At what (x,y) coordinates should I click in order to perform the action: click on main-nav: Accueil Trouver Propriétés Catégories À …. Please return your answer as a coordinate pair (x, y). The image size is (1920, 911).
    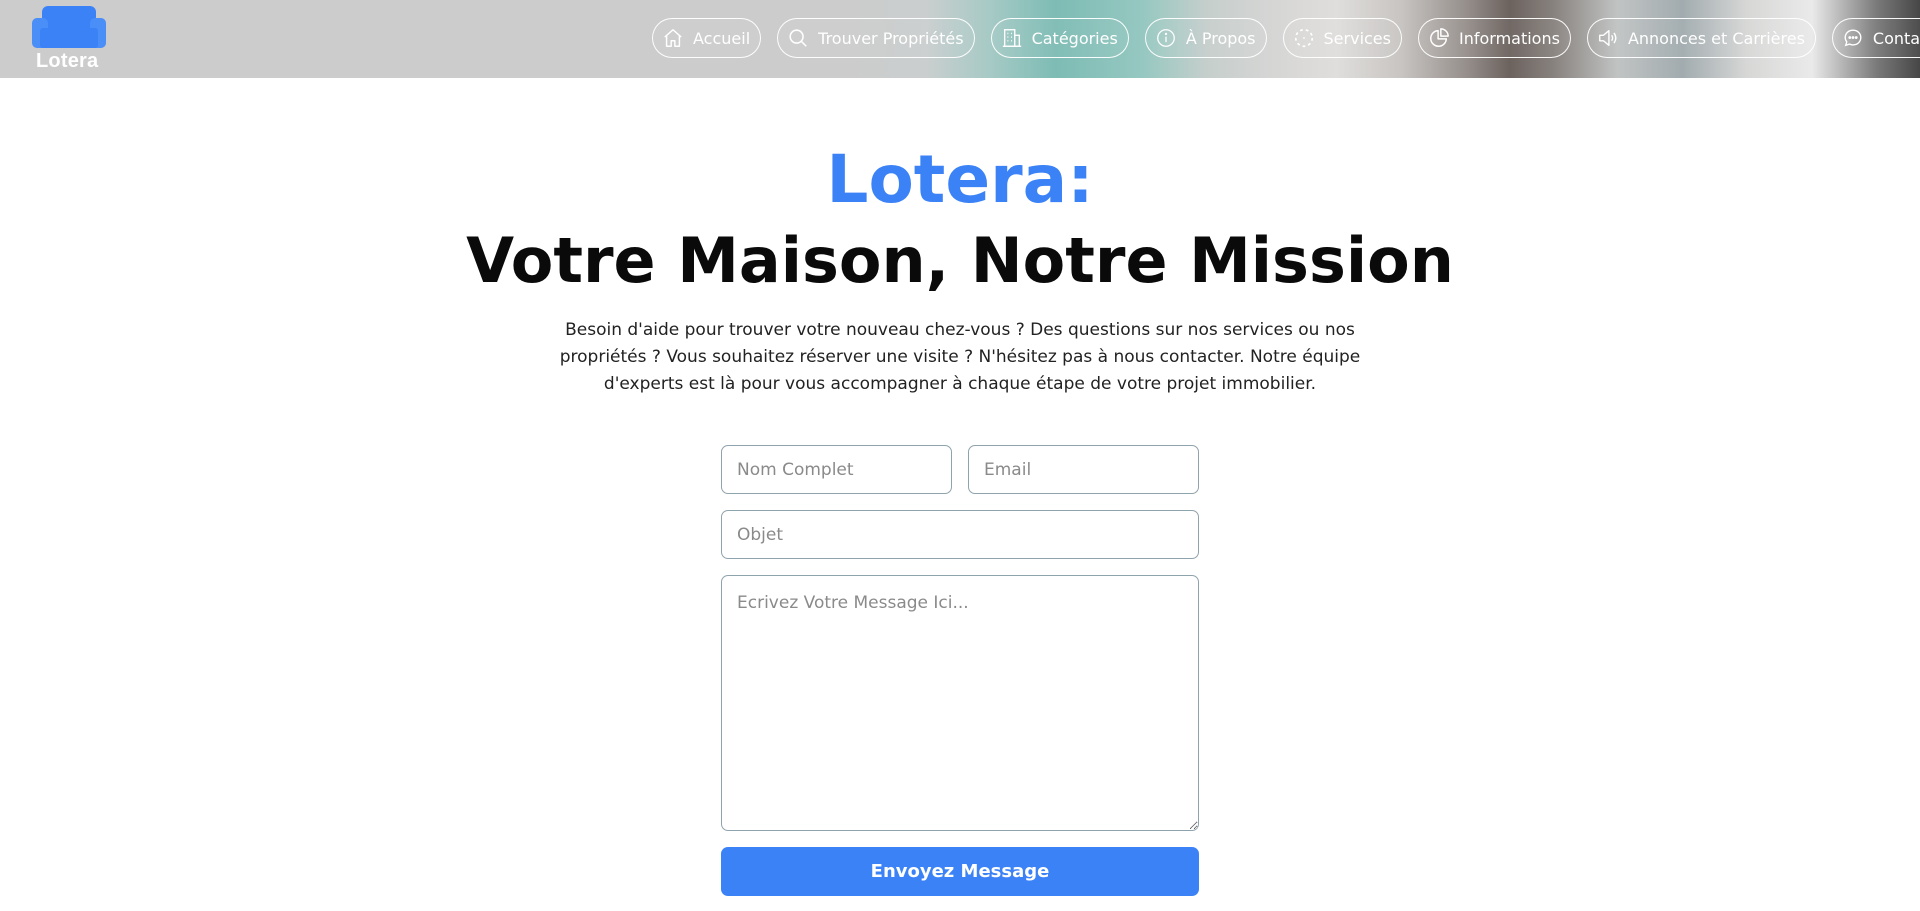
    Looking at the image, I should click on (1286, 38).